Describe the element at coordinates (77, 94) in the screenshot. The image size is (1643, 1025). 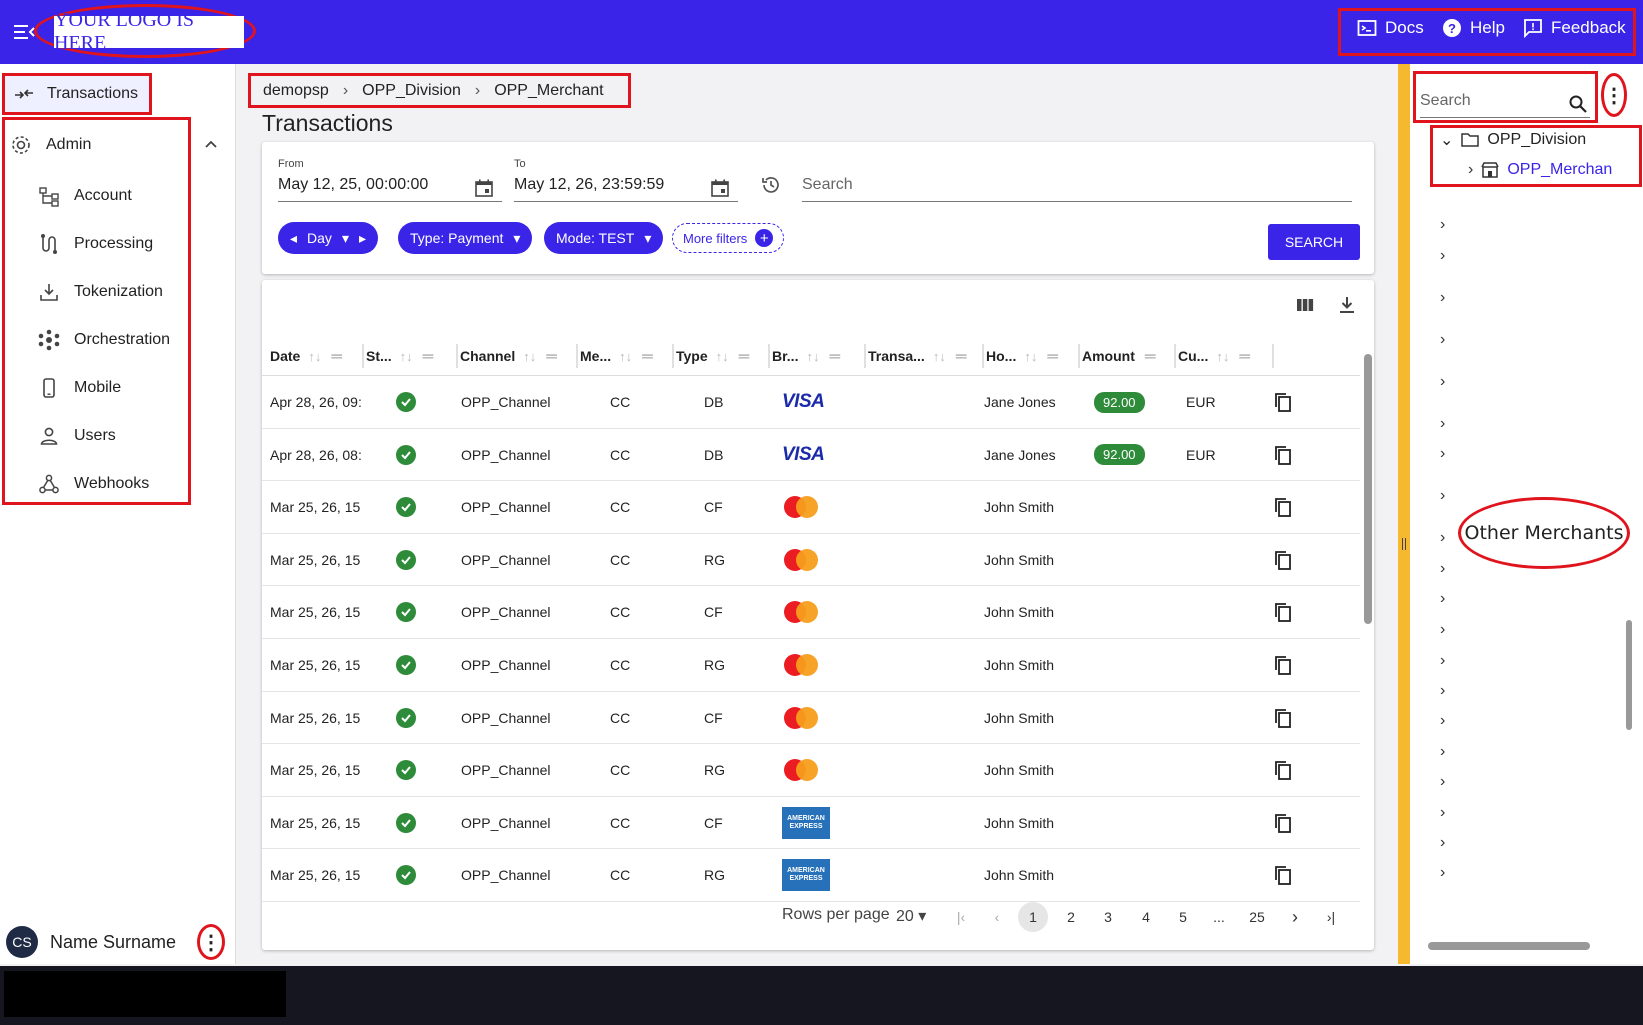
I see `sidebar-item-transactions: Transactions` at that location.